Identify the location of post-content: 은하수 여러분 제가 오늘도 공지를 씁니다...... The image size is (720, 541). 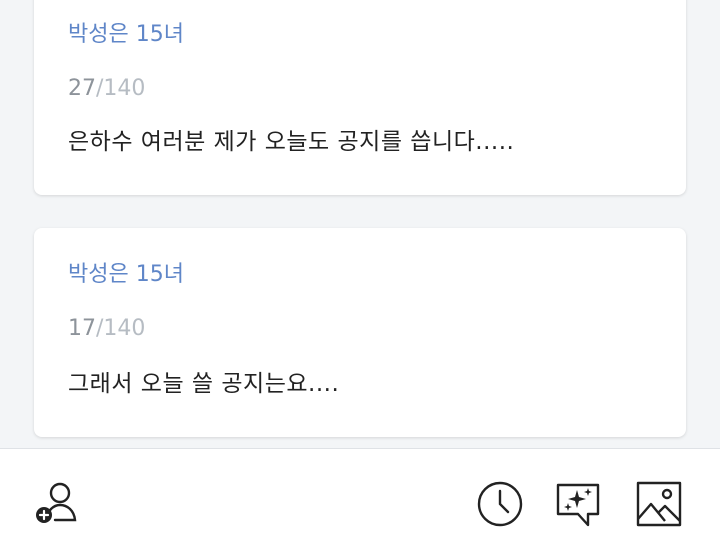
(291, 142).